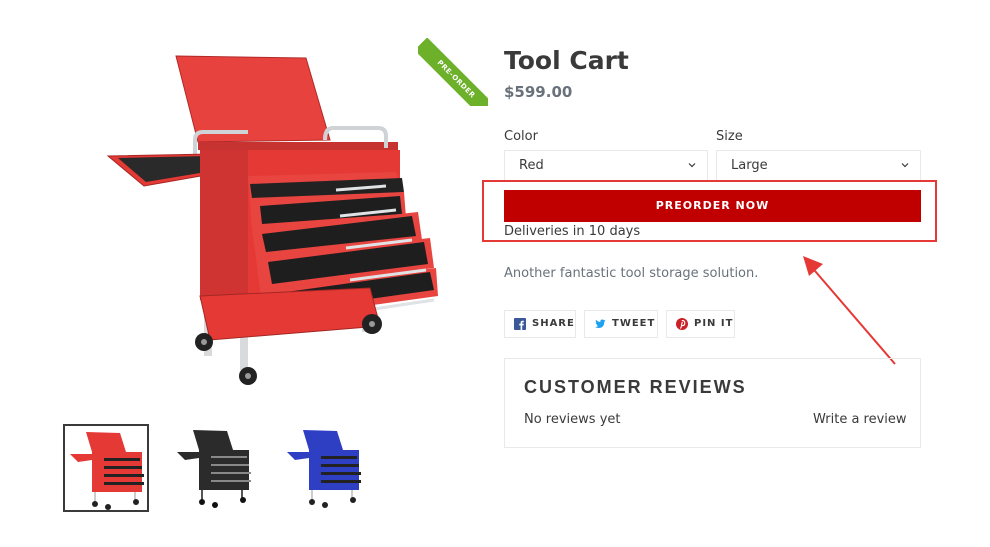  I want to click on annotation-arrow-icon, so click(849, 310).